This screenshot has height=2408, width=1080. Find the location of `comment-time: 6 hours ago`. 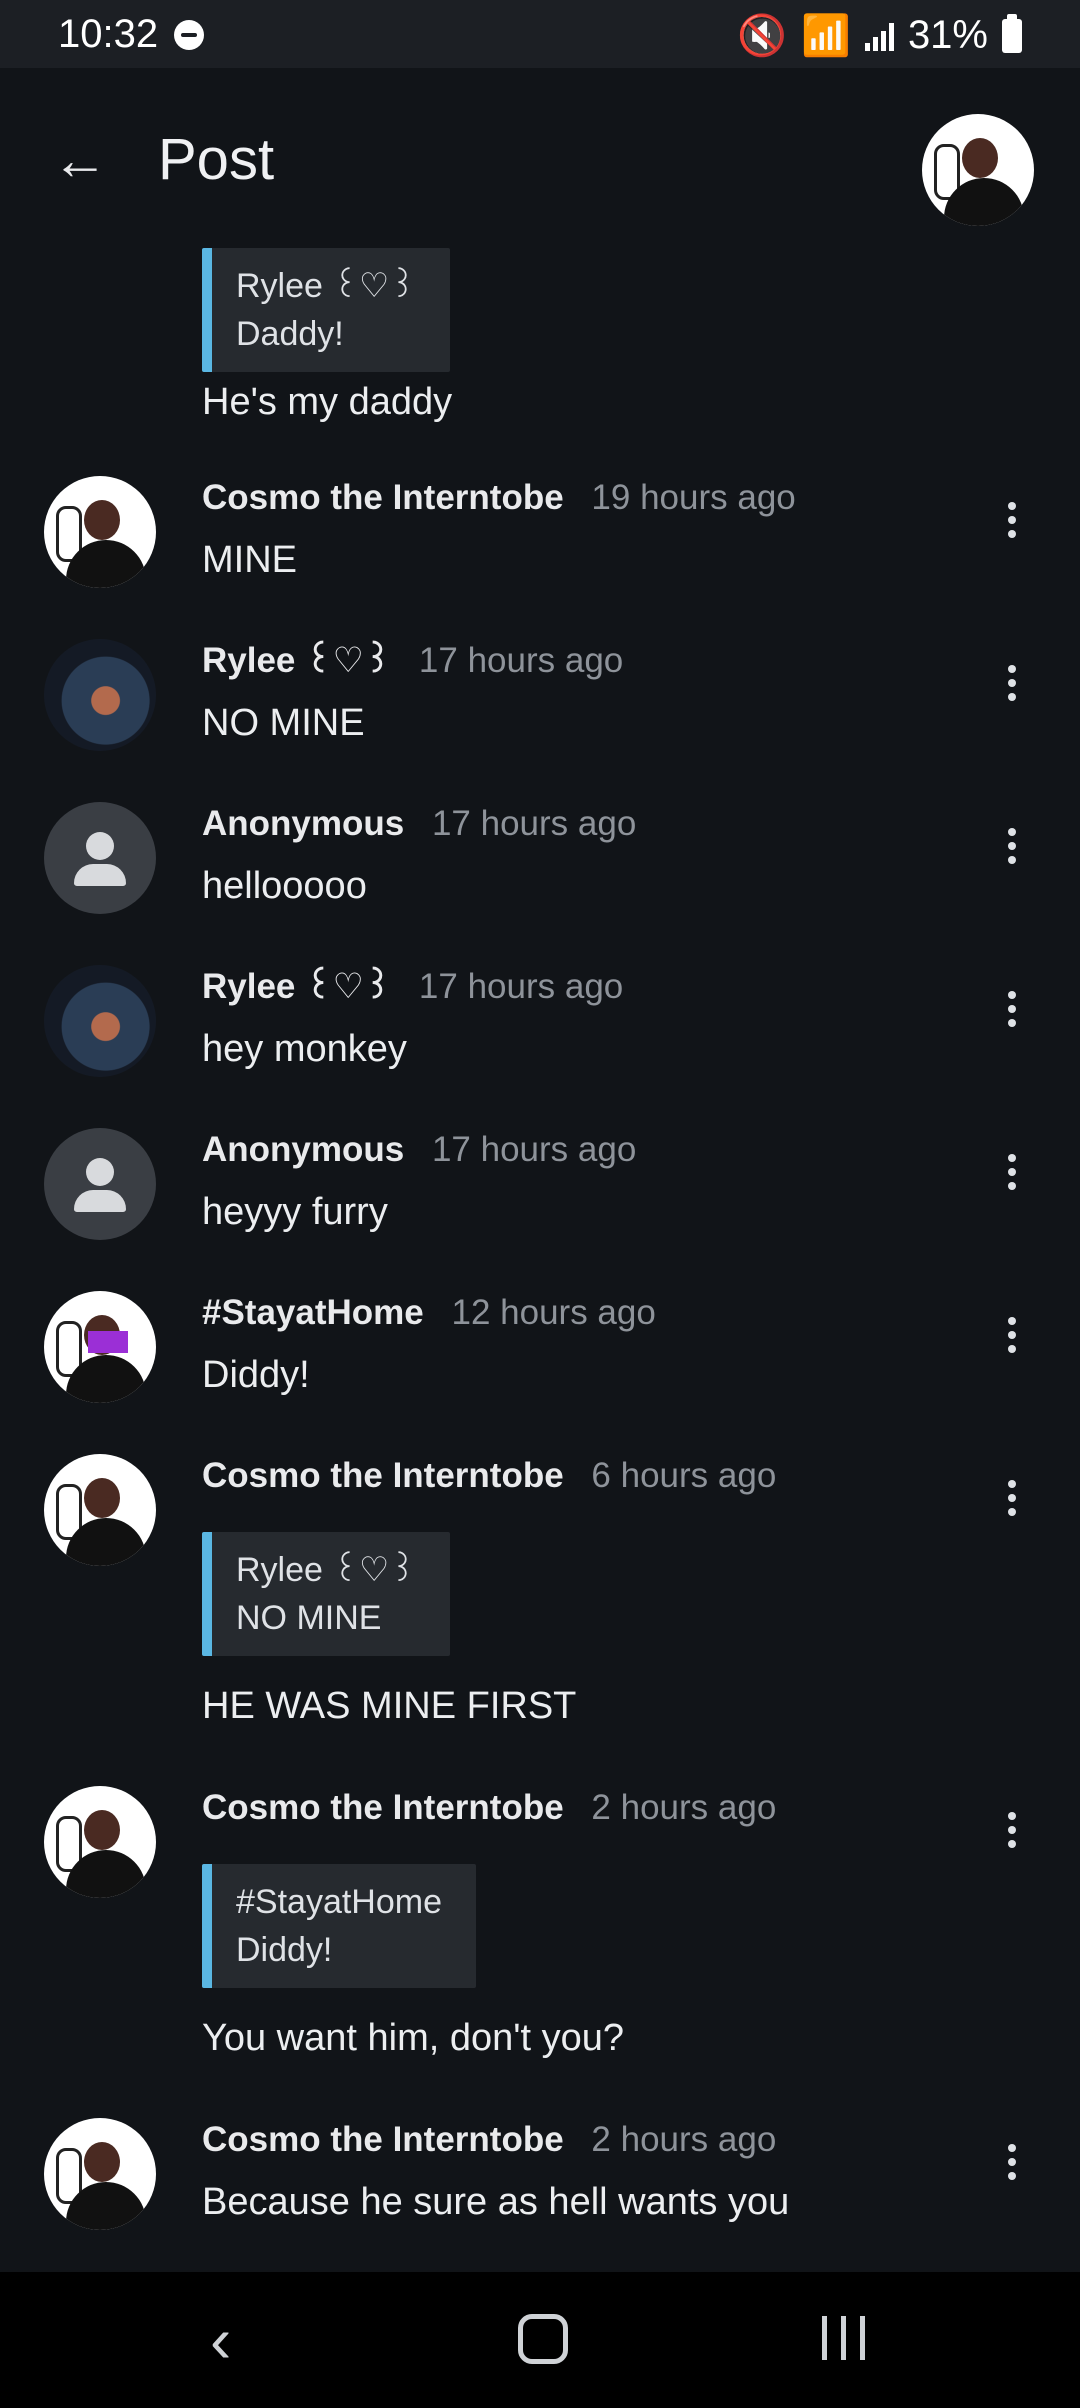

comment-time: 6 hours ago is located at coordinates (684, 1475).